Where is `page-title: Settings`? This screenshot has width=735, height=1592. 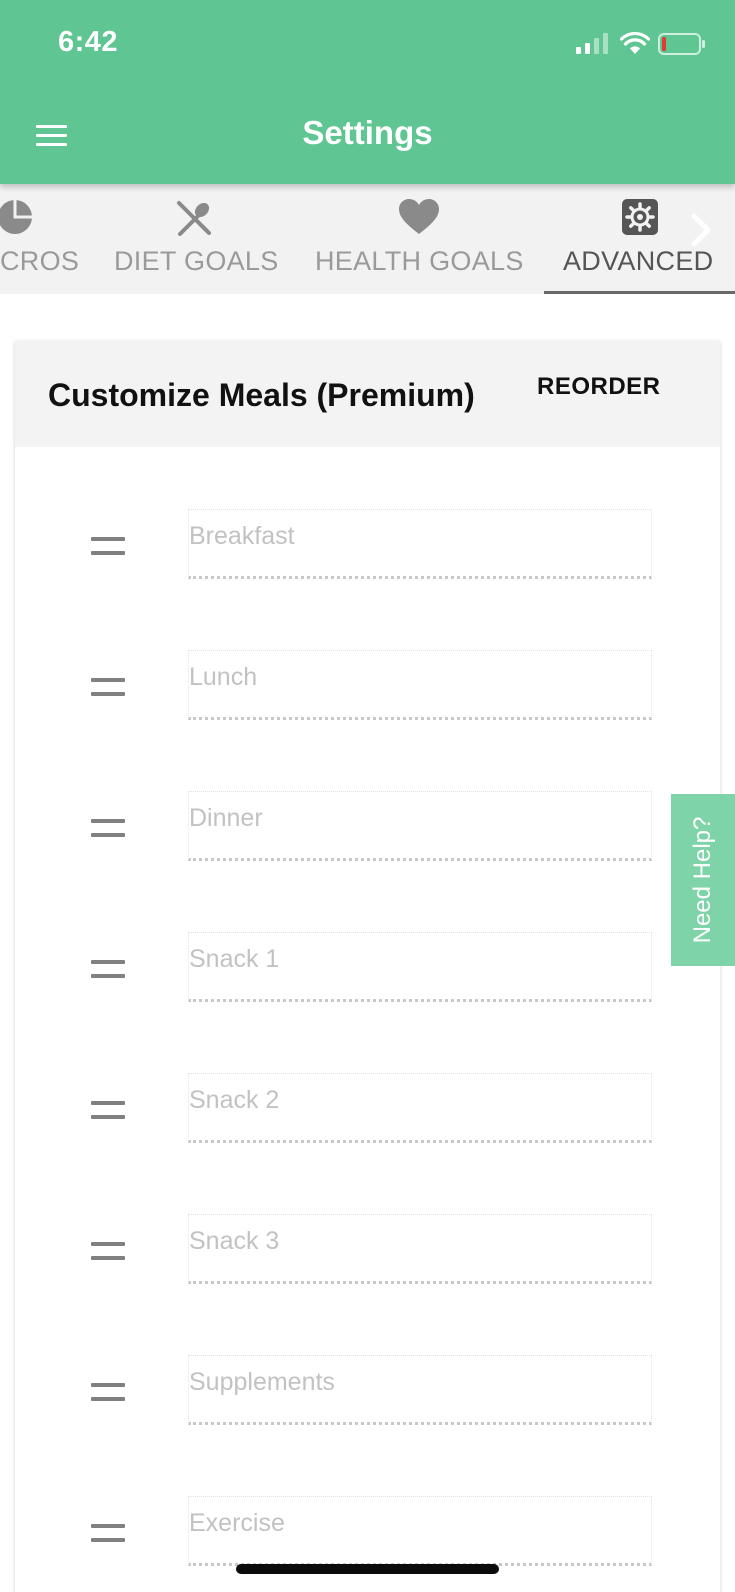
page-title: Settings is located at coordinates (367, 132).